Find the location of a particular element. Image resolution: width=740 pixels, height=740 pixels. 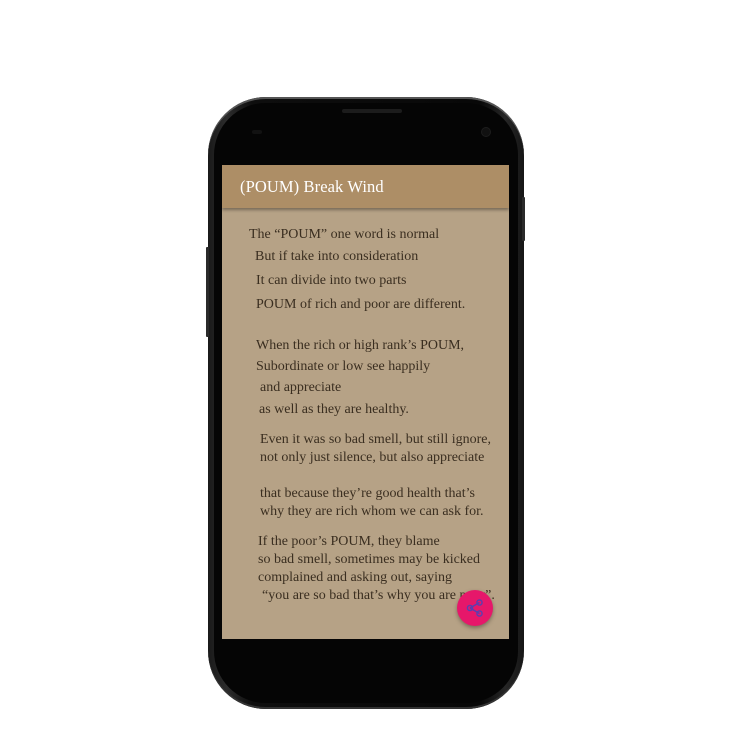

poem-line: It can divide into two parts is located at coordinates (331, 280).